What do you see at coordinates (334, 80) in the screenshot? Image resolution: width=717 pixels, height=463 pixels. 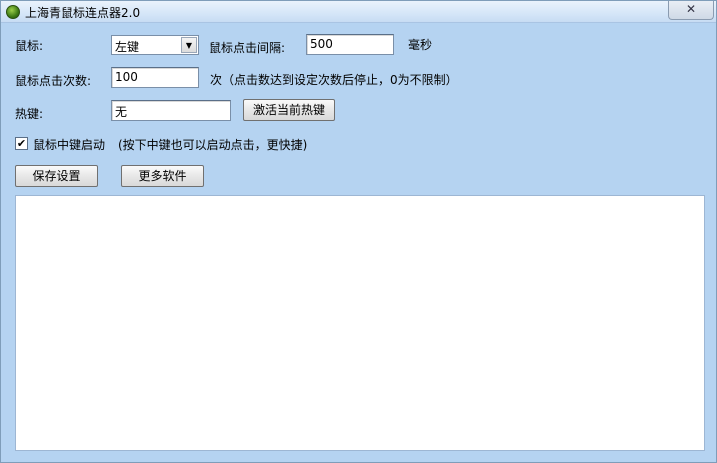 I see `click-count-note: 次（点击数达到设定次数后停止，0为不限制）` at bounding box center [334, 80].